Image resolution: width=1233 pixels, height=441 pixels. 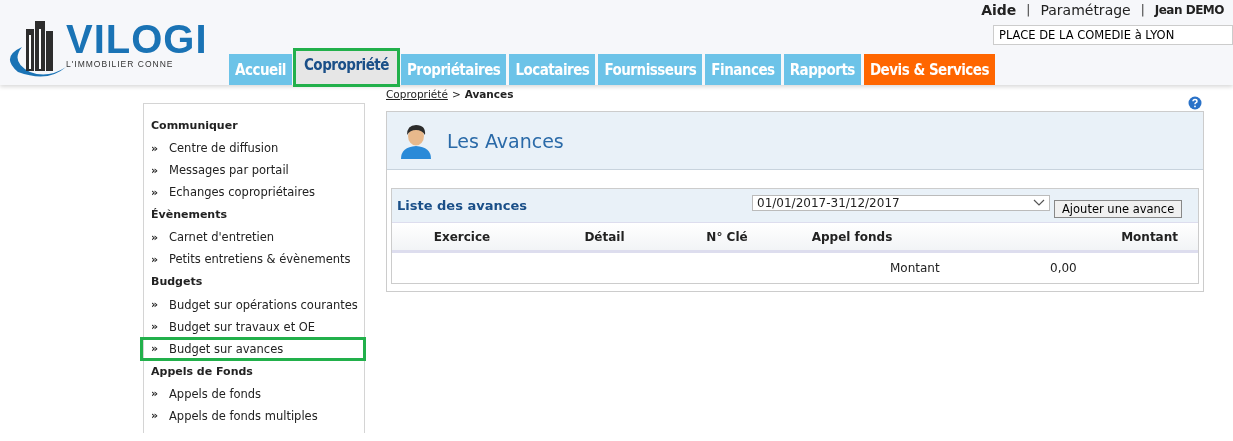 What do you see at coordinates (253, 237) in the screenshot?
I see `sidebar-item: » Carnet d'entretien` at bounding box center [253, 237].